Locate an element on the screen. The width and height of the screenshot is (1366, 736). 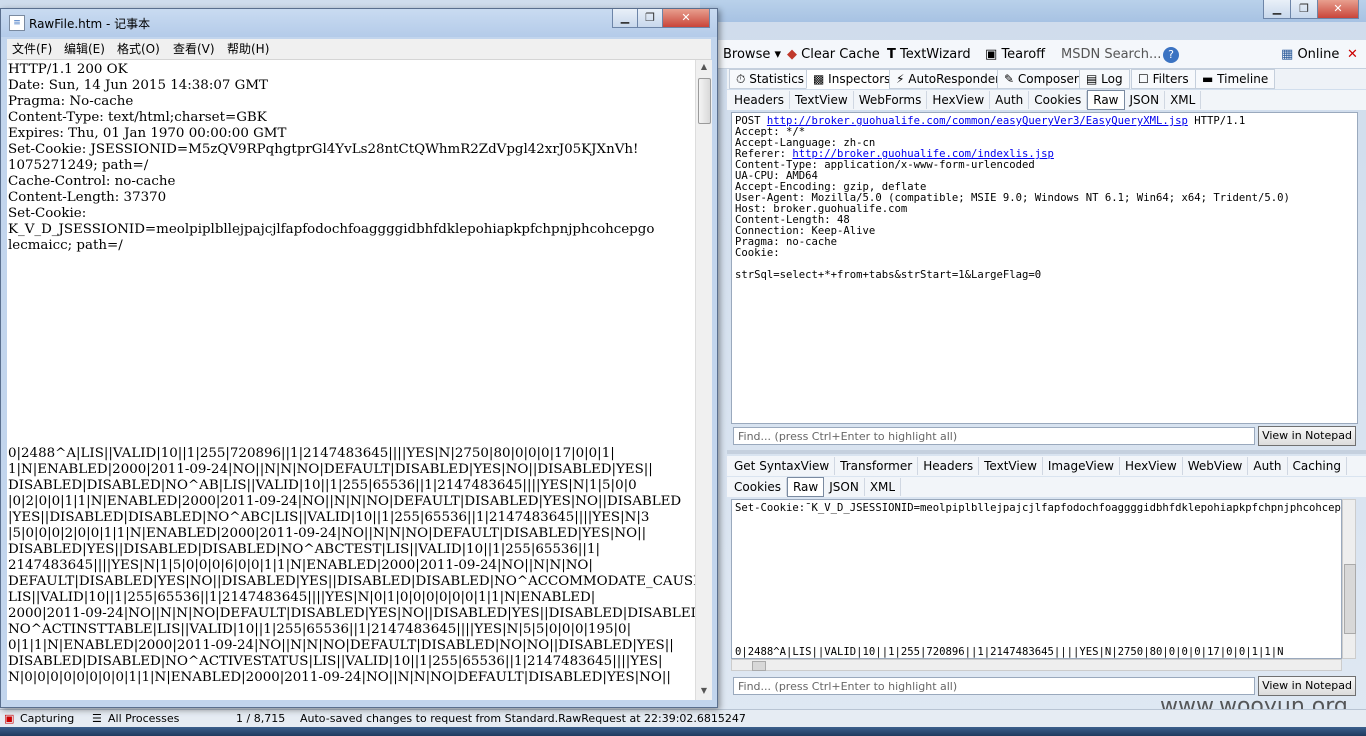
response-vertical-scrollbar is located at coordinates (1349, 579).